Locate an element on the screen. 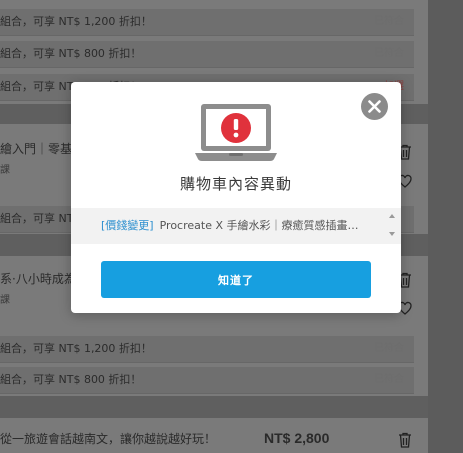 The height and width of the screenshot is (453, 463). close-icon is located at coordinates (374, 106).